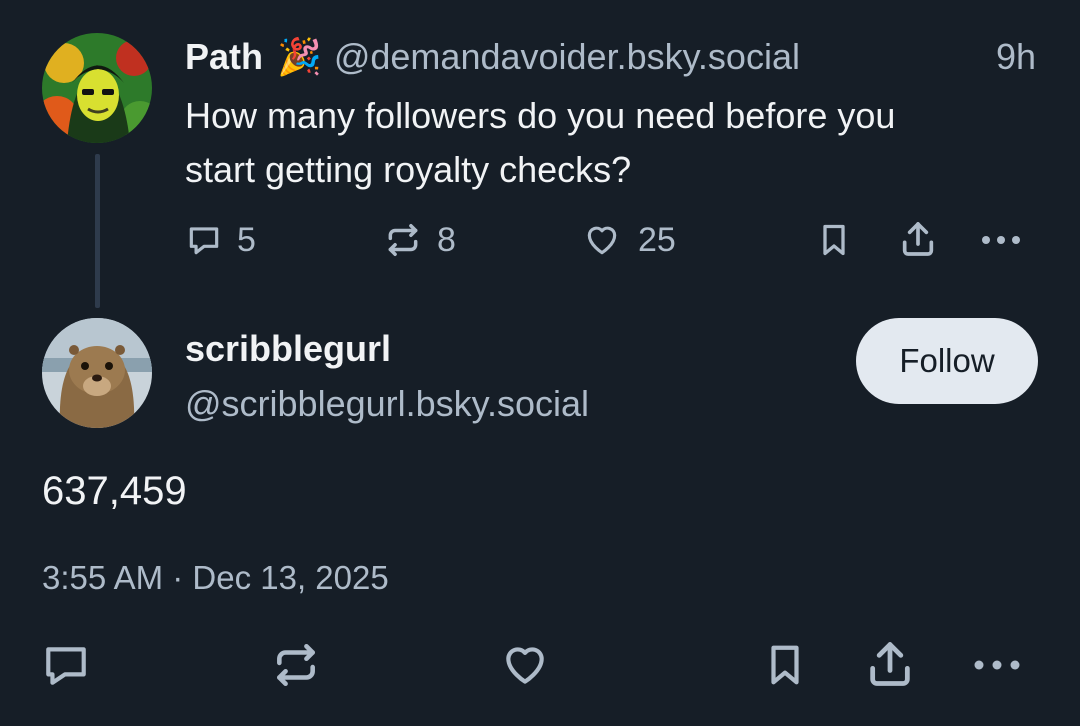  What do you see at coordinates (629, 240) in the screenshot?
I see `parent-like-button: 25` at bounding box center [629, 240].